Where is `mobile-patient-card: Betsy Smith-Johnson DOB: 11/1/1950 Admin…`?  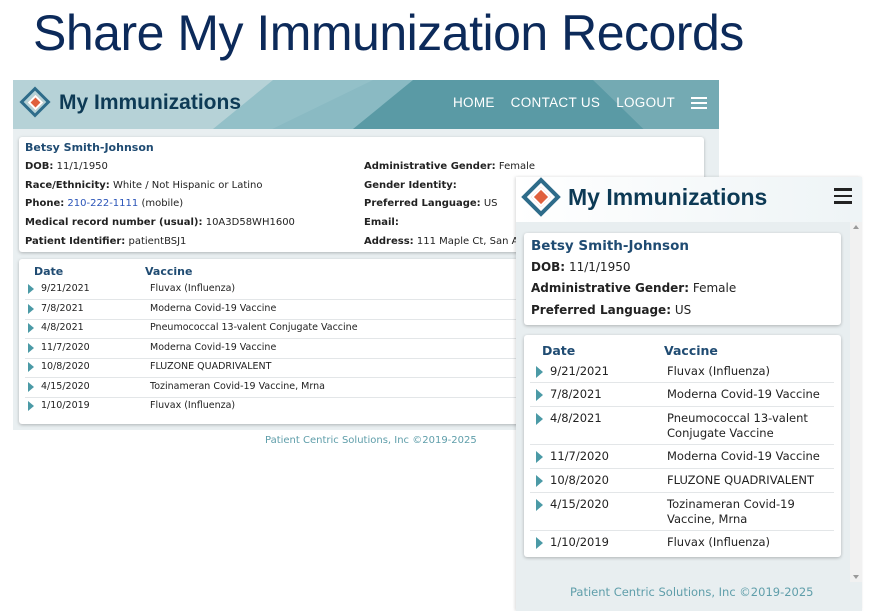 mobile-patient-card: Betsy Smith-Johnson DOB: 11/1/1950 Admin… is located at coordinates (682, 279).